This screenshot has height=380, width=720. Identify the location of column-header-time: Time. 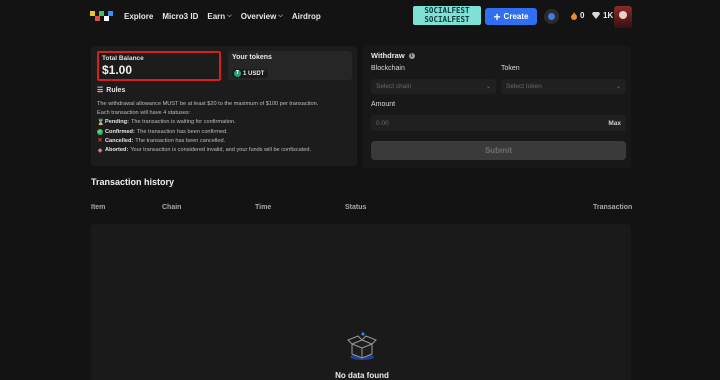
(263, 207).